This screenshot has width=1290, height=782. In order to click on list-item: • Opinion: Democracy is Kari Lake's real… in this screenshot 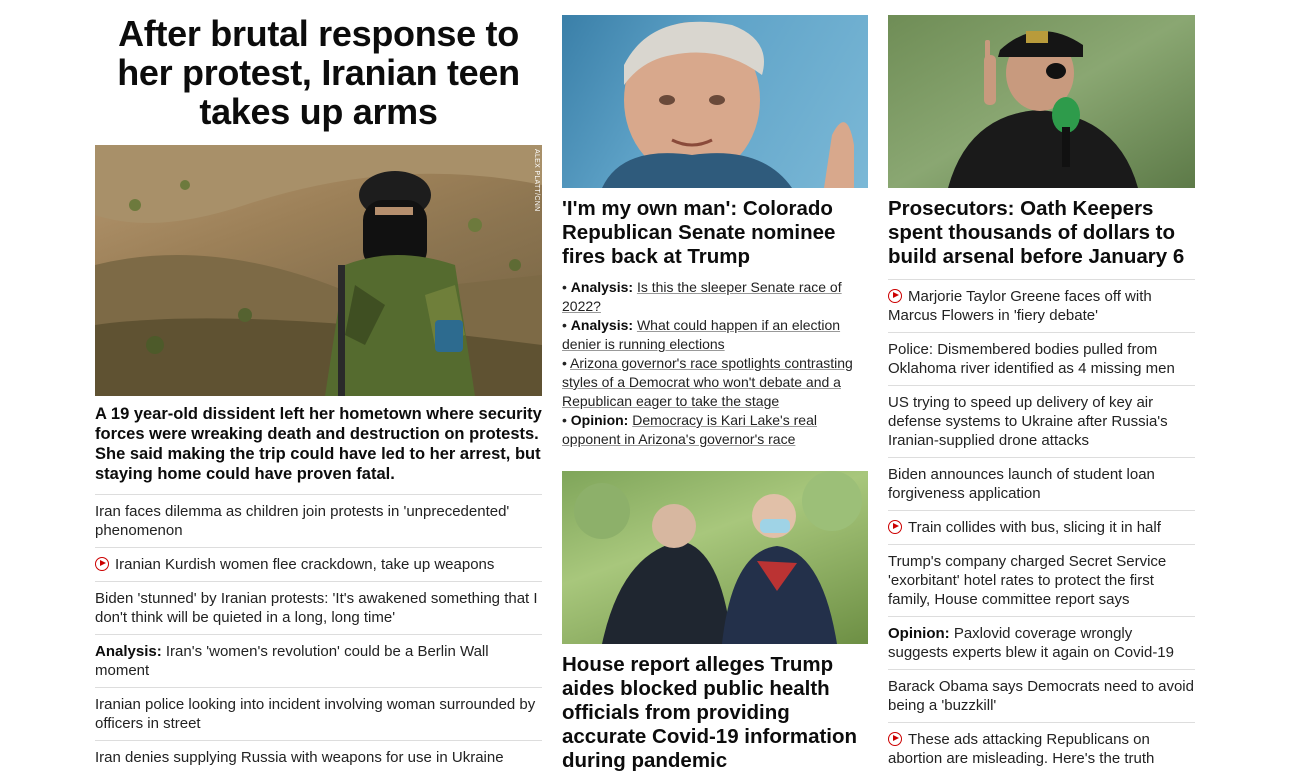, I will do `click(715, 430)`.